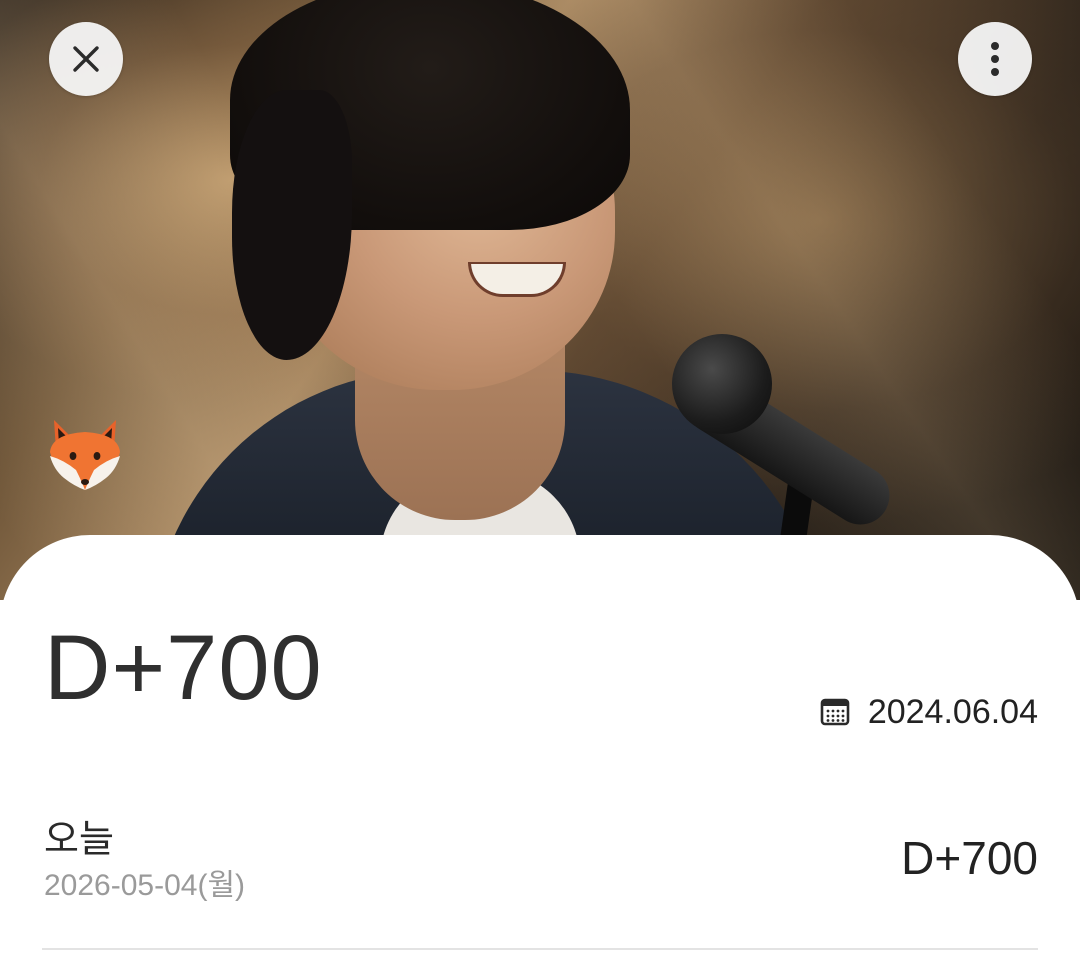 This screenshot has height=955, width=1080. I want to click on fox-icon, so click(85, 453).